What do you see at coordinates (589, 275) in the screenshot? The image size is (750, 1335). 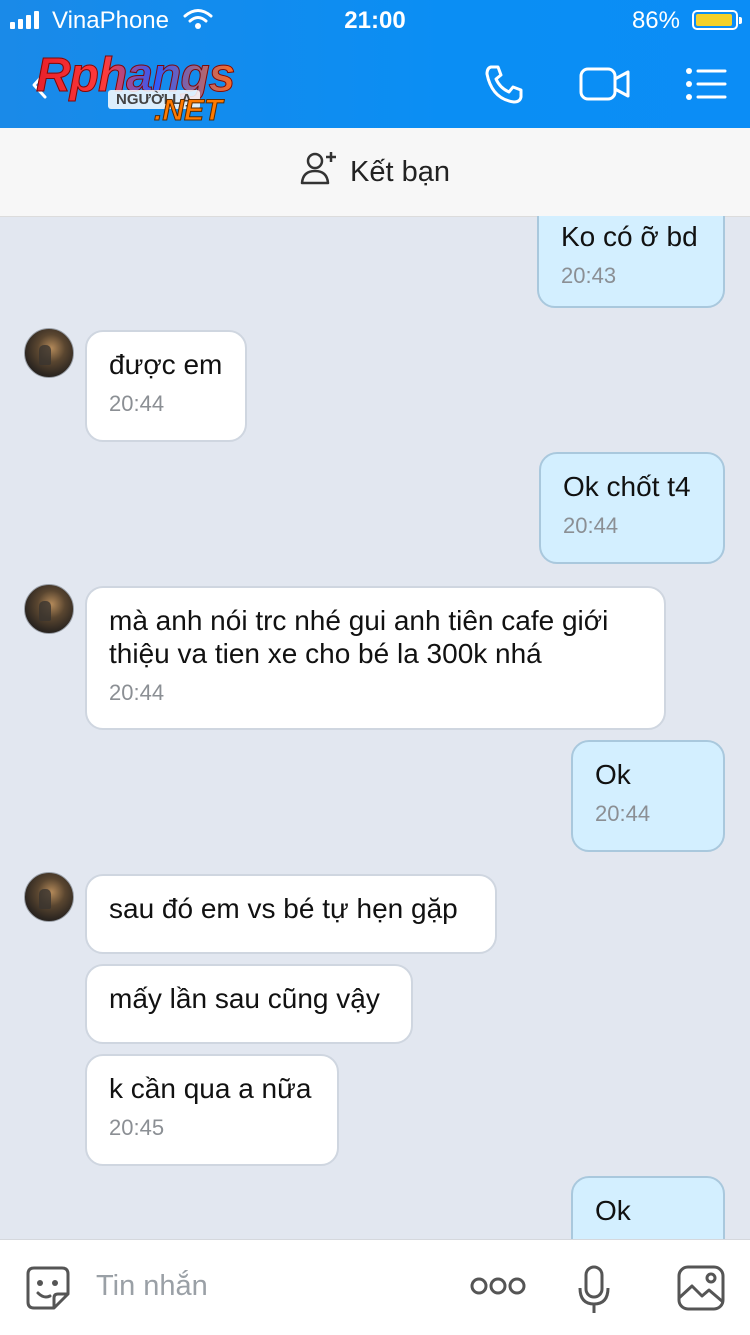 I see `message-time: 20:43` at bounding box center [589, 275].